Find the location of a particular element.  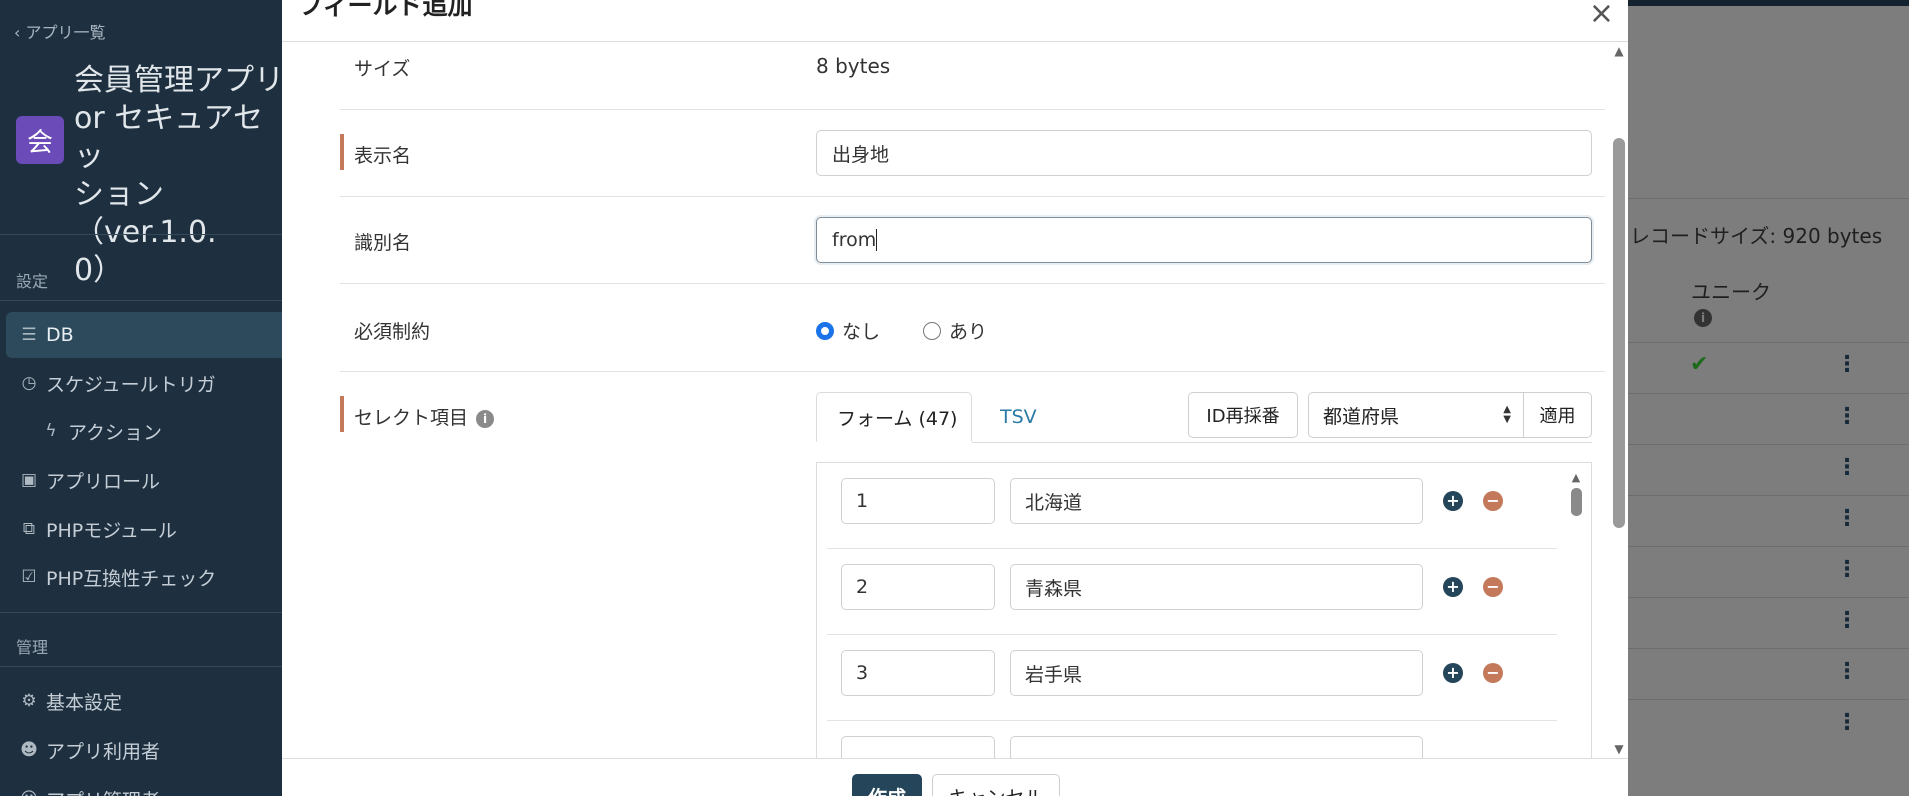

option-id-input is located at coordinates (918, 747).